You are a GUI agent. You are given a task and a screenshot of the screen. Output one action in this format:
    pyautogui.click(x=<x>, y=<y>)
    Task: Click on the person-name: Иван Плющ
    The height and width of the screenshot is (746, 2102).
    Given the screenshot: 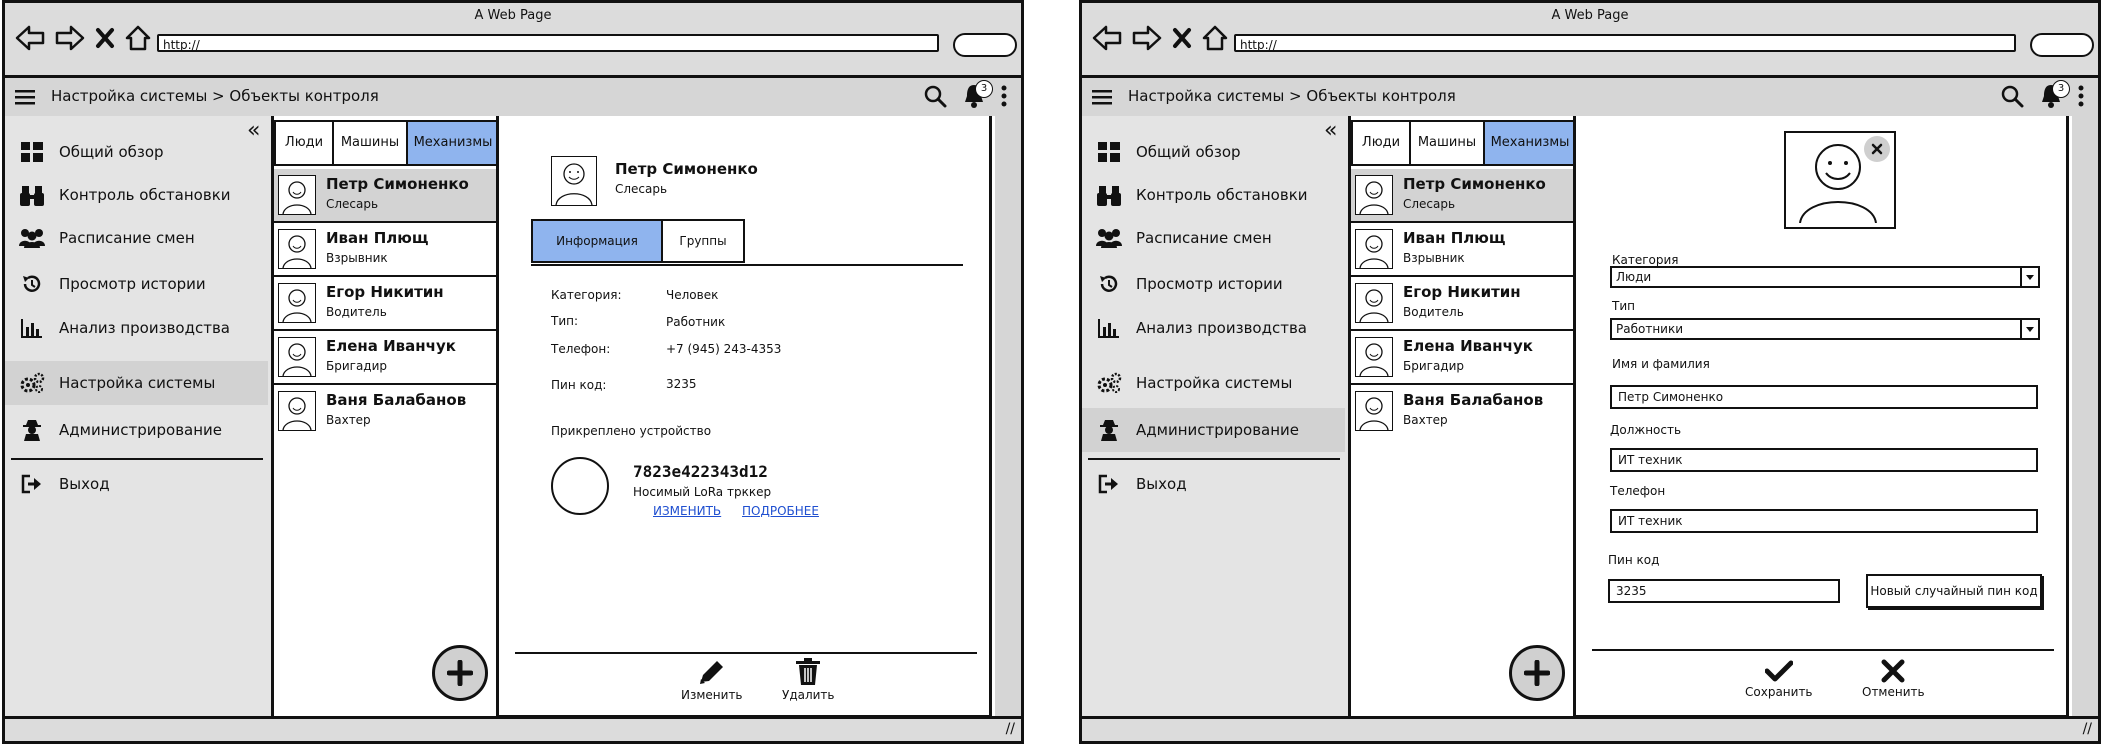 What is the action you would take?
    pyautogui.click(x=1454, y=238)
    